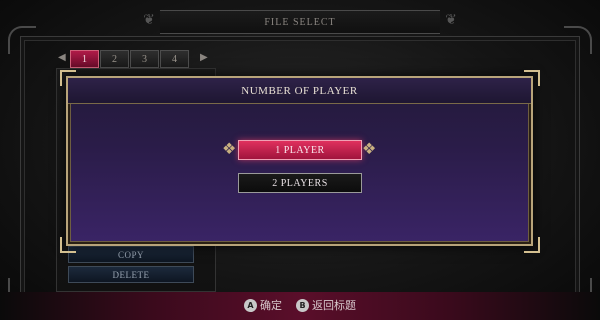 Image resolution: width=600 pixels, height=320 pixels. I want to click on back-hint: B 返回标题, so click(326, 305).